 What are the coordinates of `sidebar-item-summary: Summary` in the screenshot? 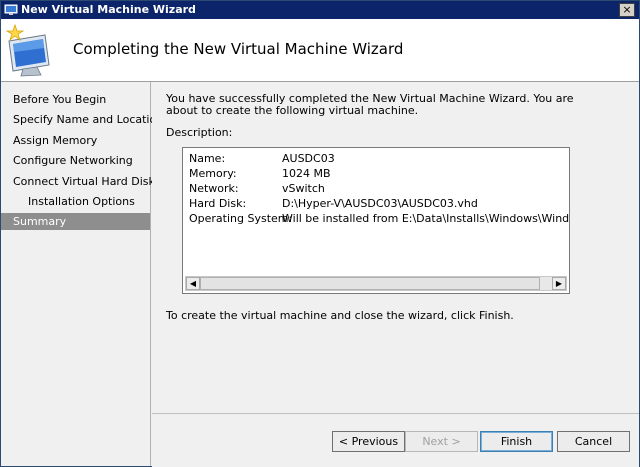 It's located at (75, 221).